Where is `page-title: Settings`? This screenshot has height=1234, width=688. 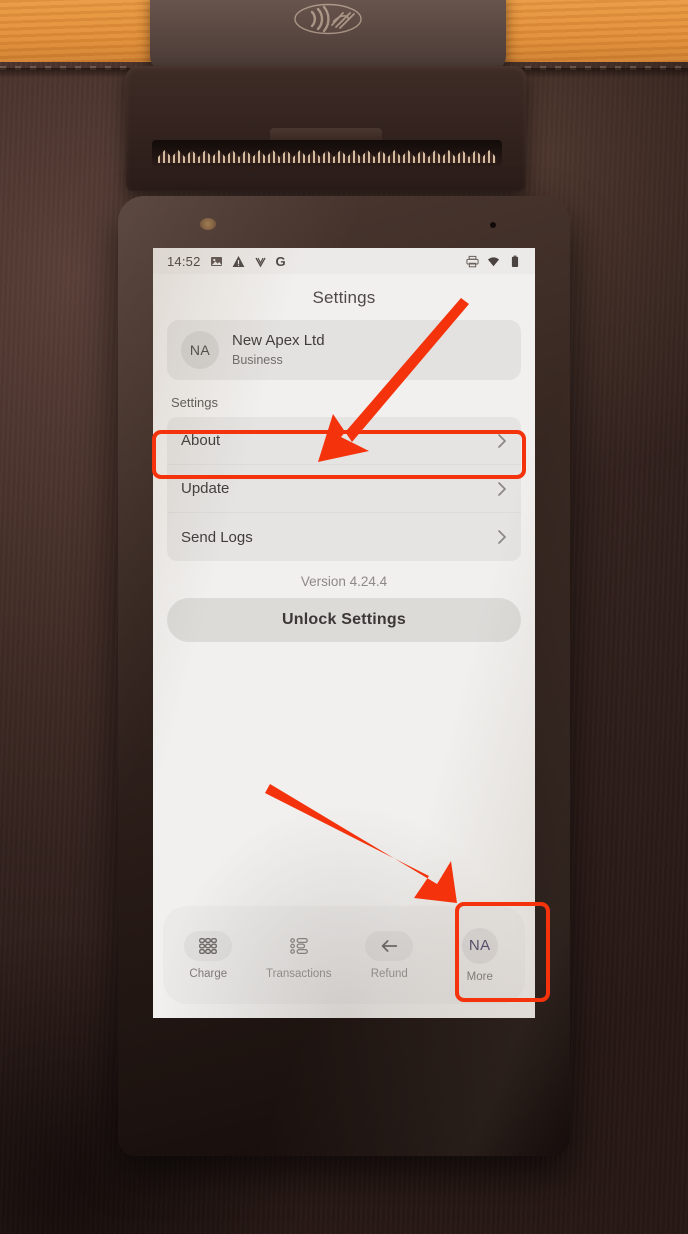 page-title: Settings is located at coordinates (344, 297).